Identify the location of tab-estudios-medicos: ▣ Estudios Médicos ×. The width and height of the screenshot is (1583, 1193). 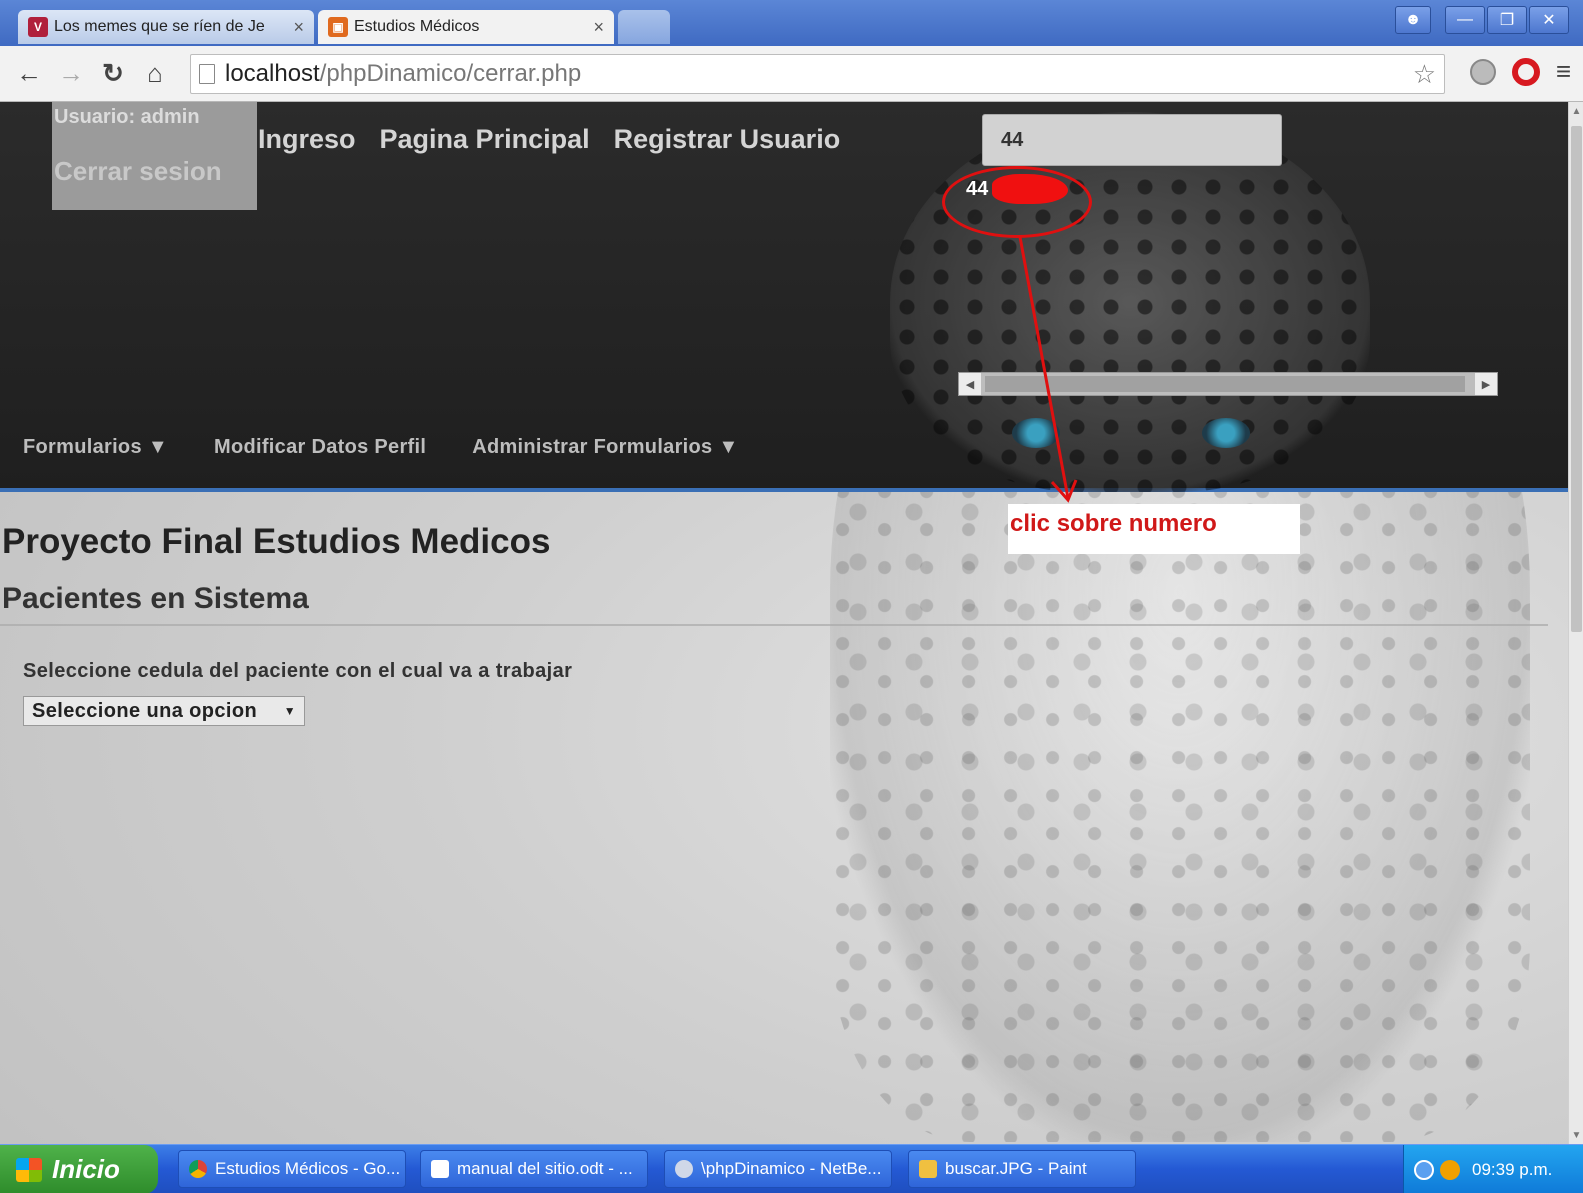
(466, 27).